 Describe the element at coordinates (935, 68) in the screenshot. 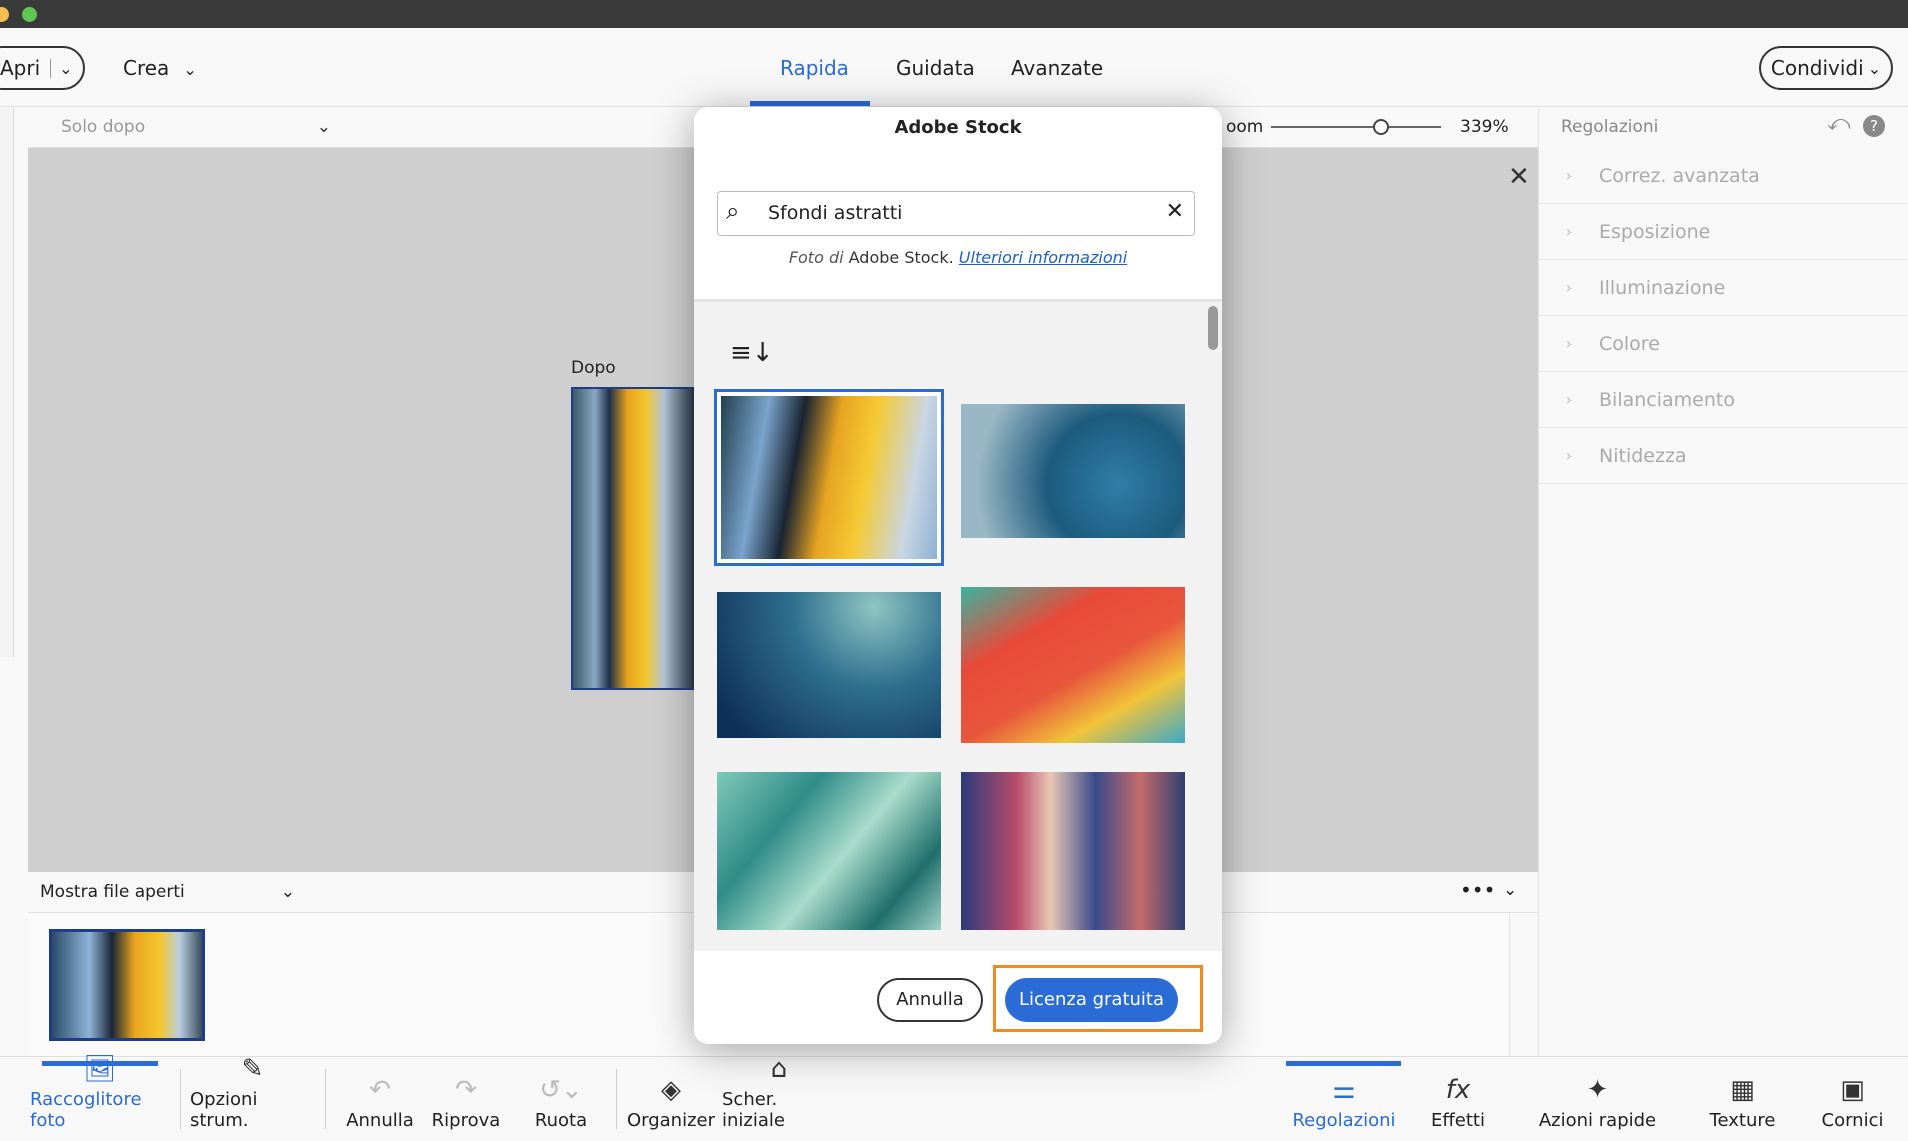

I see `tab-guidata: Guidata` at that location.